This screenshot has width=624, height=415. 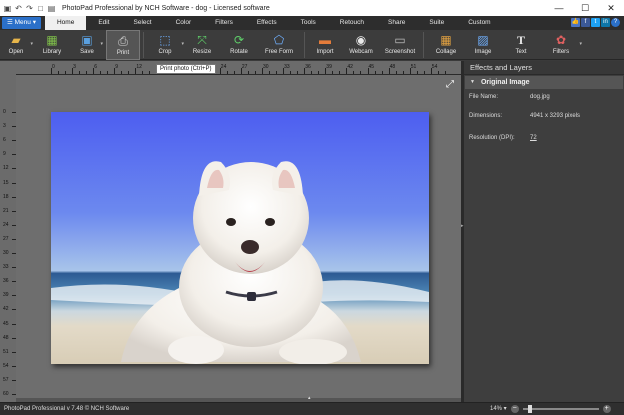 I want to click on maximize-button: ☐, so click(x=585, y=8).